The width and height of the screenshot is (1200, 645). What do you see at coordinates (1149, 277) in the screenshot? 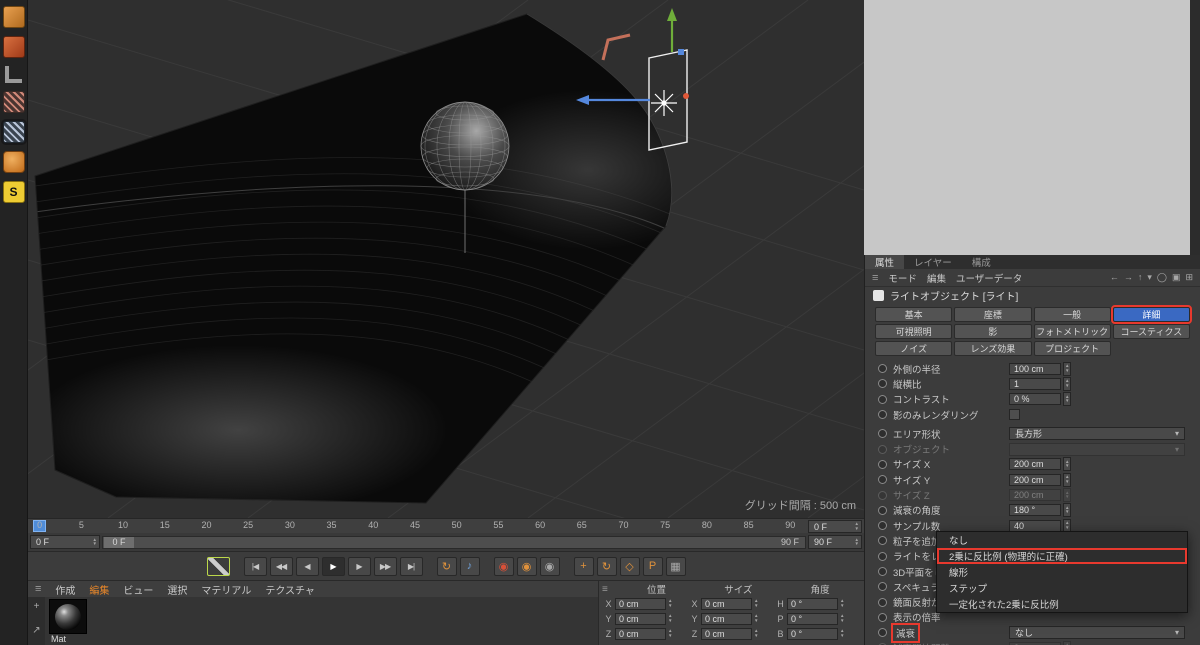
I see `filter-icon: ▾` at bounding box center [1149, 277].